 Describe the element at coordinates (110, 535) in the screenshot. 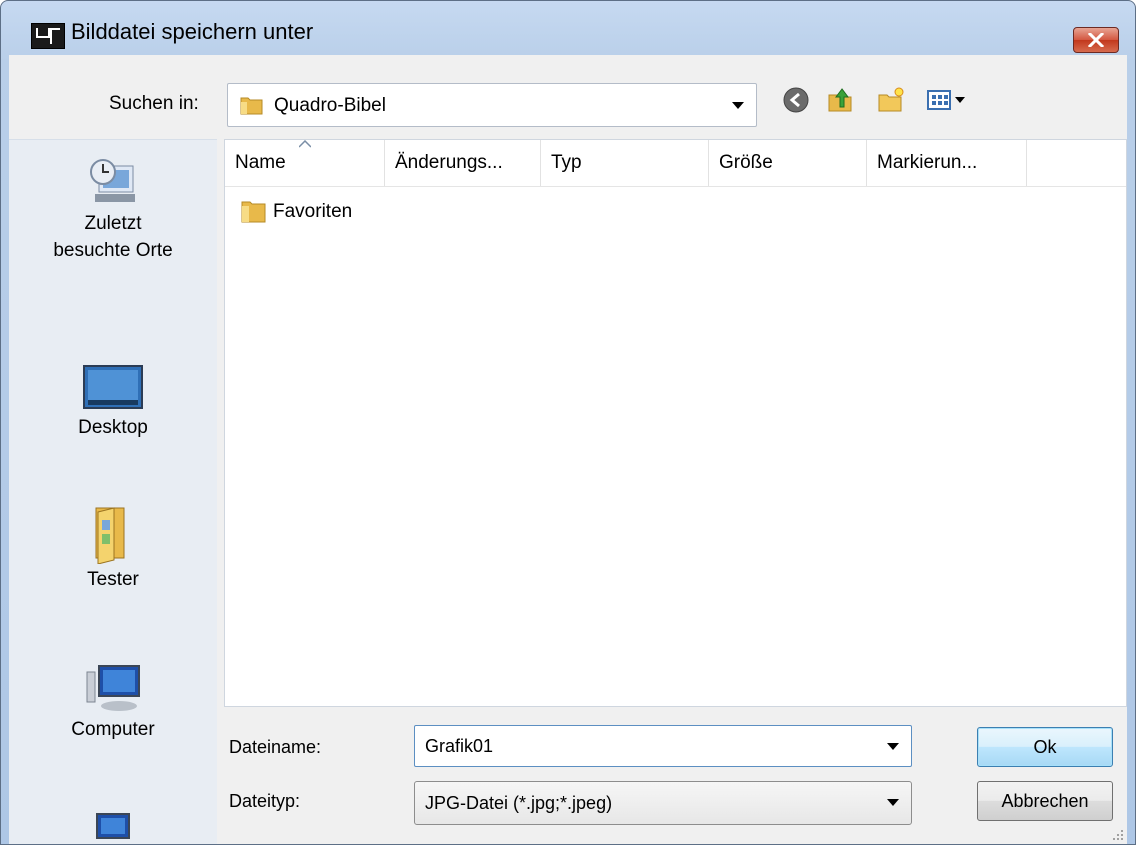

I see `user-folder-icon` at that location.